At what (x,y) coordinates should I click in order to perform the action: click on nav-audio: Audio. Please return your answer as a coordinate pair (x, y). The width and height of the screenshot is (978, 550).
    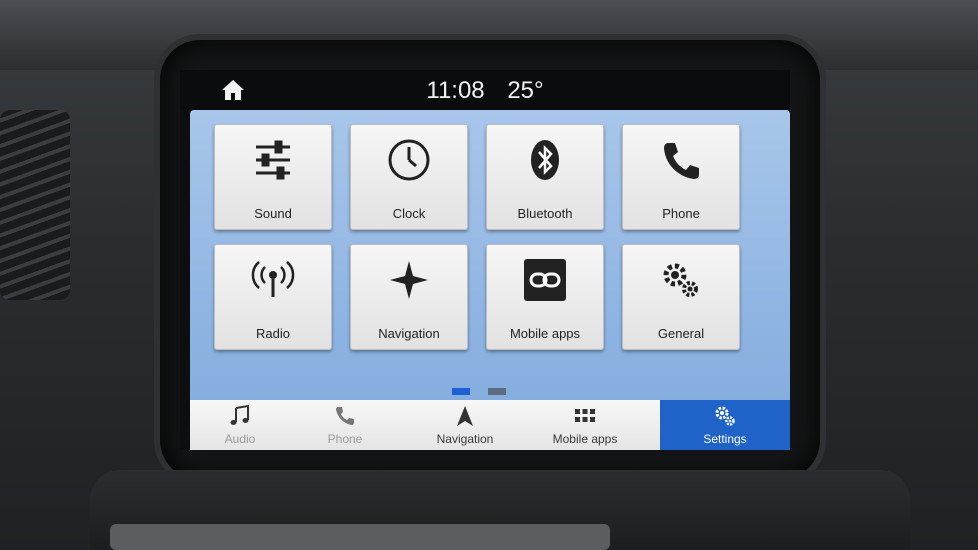
    Looking at the image, I should click on (240, 425).